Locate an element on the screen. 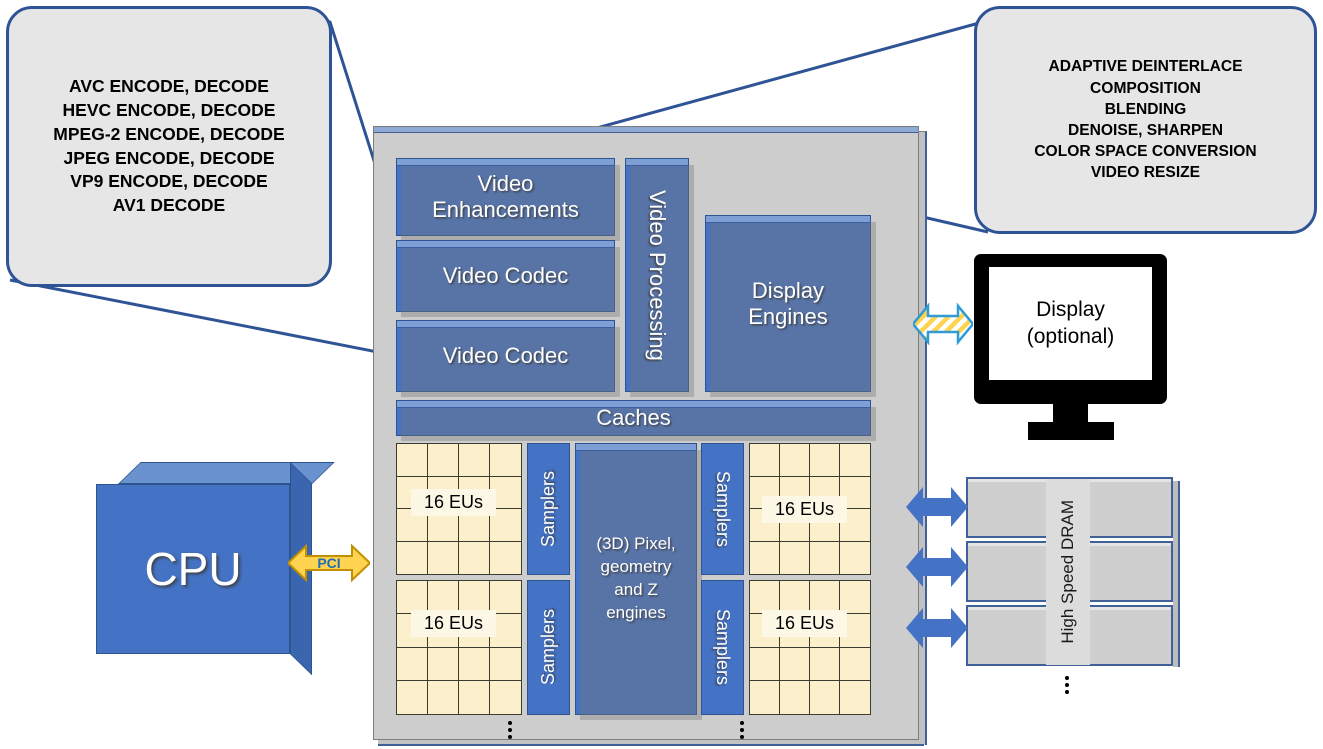 The image size is (1323, 749). block-display-engines: Display Engines is located at coordinates (790, 306).